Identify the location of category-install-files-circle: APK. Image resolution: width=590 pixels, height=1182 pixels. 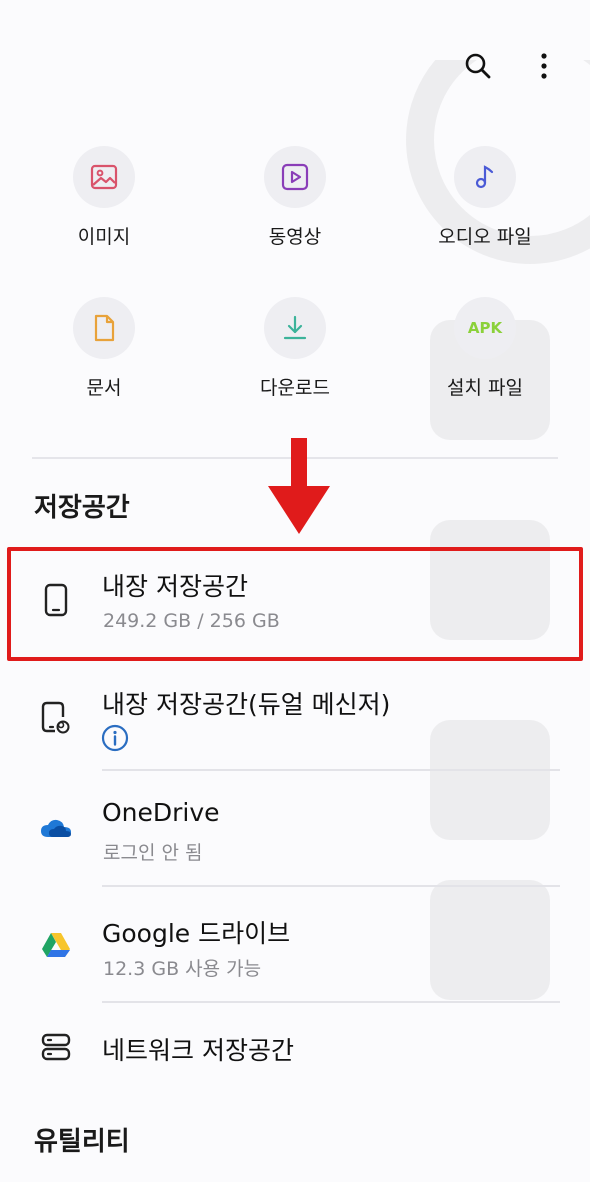
(485, 328).